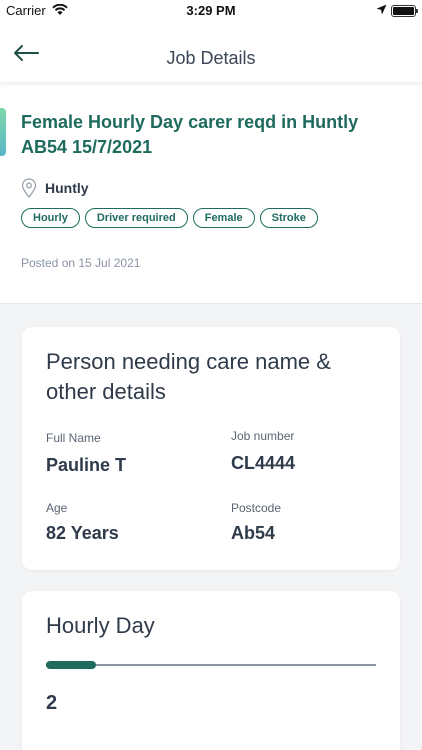 Image resolution: width=422 pixels, height=750 pixels. What do you see at coordinates (136, 218) in the screenshot?
I see `tag-driver-required: Driver required` at bounding box center [136, 218].